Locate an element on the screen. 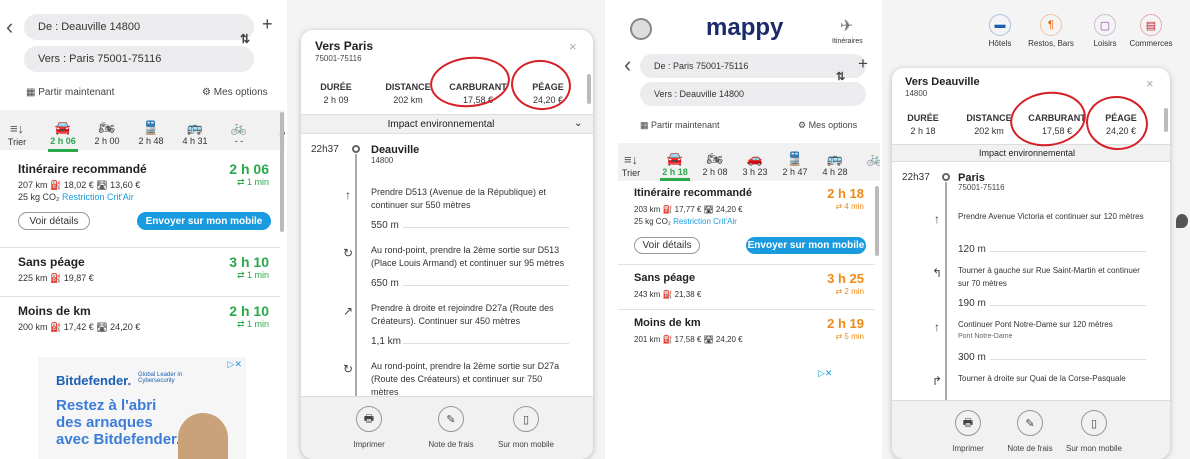 This screenshot has height=459, width=1190. back-icon: ‹ is located at coordinates (9, 27).